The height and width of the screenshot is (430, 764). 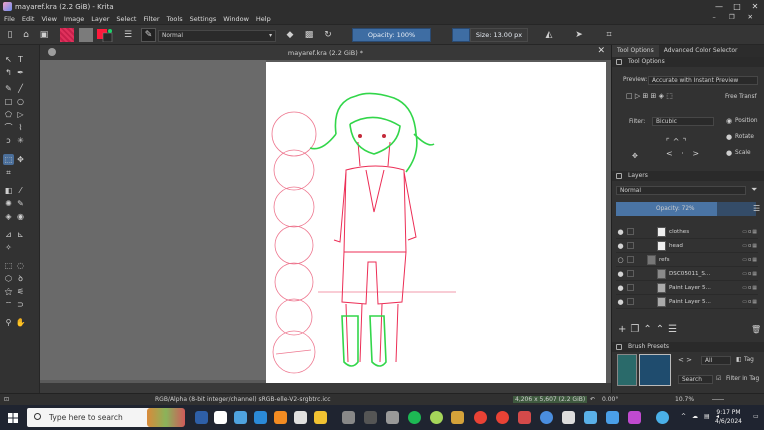 What do you see at coordinates (8, 234) in the screenshot?
I see `assistant-tool-icon: ⊿` at bounding box center [8, 234].